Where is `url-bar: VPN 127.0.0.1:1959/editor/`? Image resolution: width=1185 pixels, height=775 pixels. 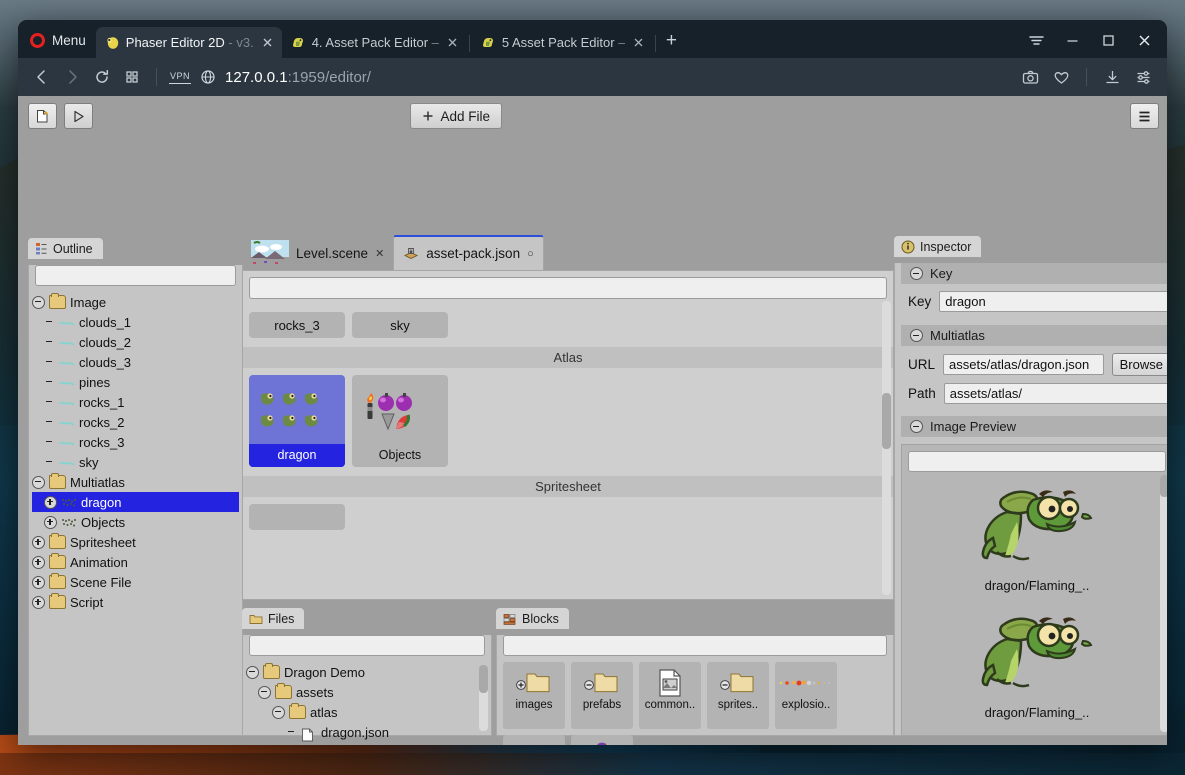 url-bar: VPN 127.0.0.1:1959/editor/ is located at coordinates (590, 77).